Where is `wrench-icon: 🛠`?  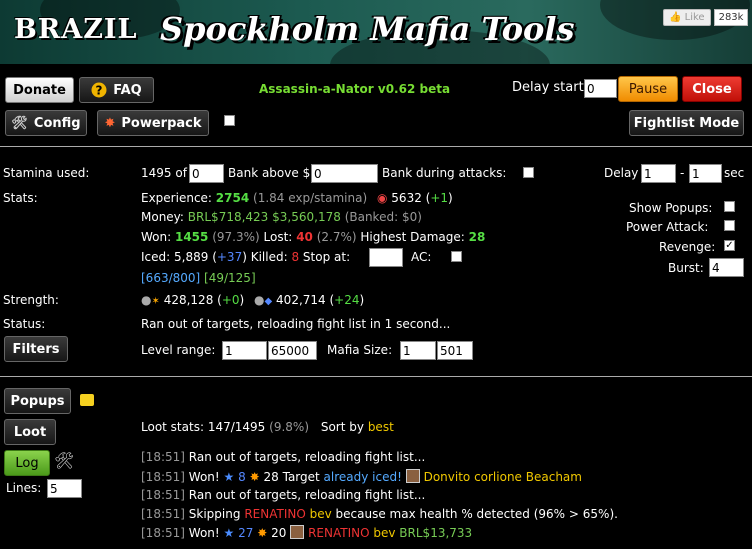 wrench-icon: 🛠 is located at coordinates (64, 460).